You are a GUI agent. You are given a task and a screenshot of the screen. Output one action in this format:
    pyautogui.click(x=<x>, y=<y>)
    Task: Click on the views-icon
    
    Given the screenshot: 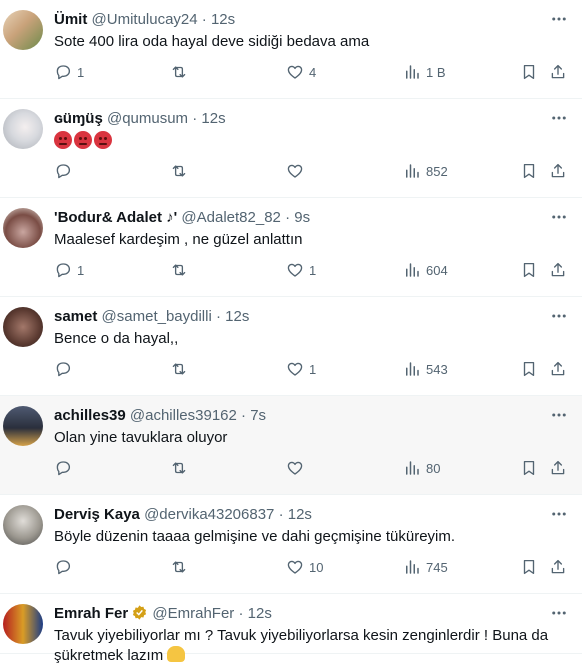 What is the action you would take?
    pyautogui.click(x=412, y=567)
    